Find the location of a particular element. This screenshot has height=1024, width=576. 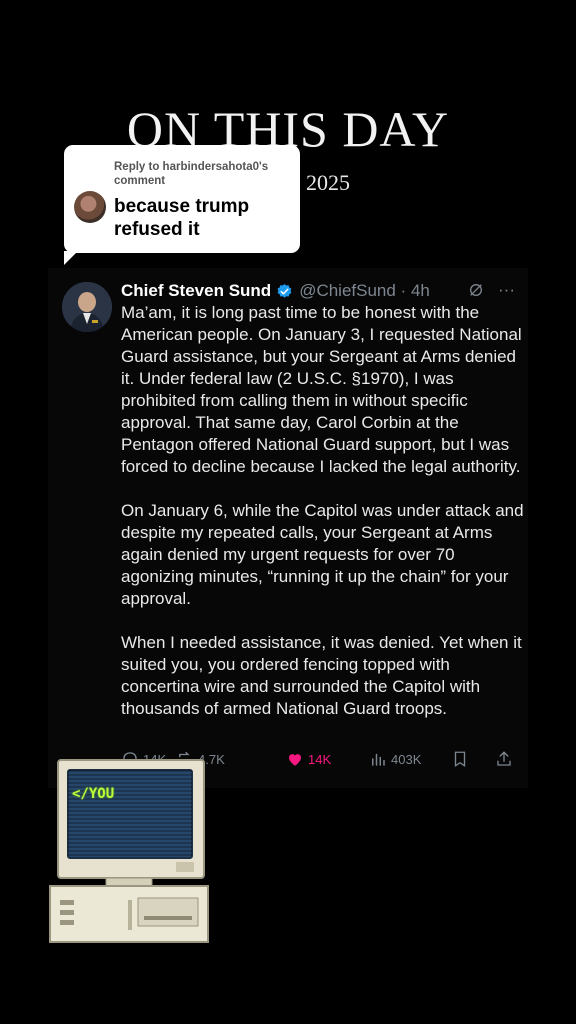

commenter-avatar is located at coordinates (90, 207).